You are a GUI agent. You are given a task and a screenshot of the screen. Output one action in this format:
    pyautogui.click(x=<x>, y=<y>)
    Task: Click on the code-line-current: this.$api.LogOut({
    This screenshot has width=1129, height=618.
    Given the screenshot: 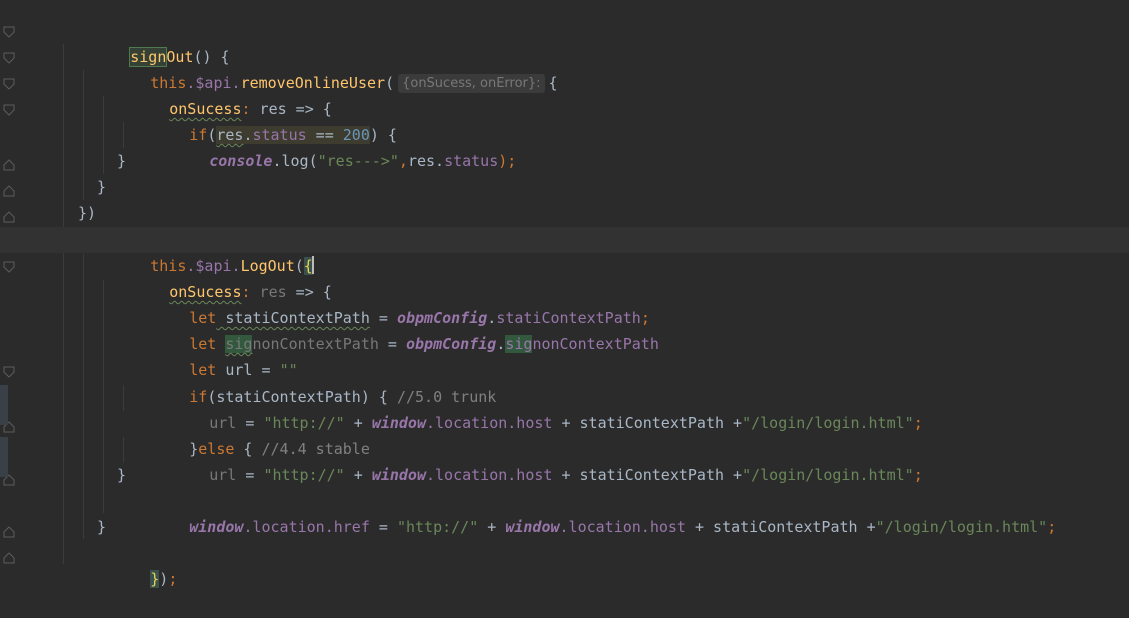 What is the action you would take?
    pyautogui.click(x=564, y=251)
    